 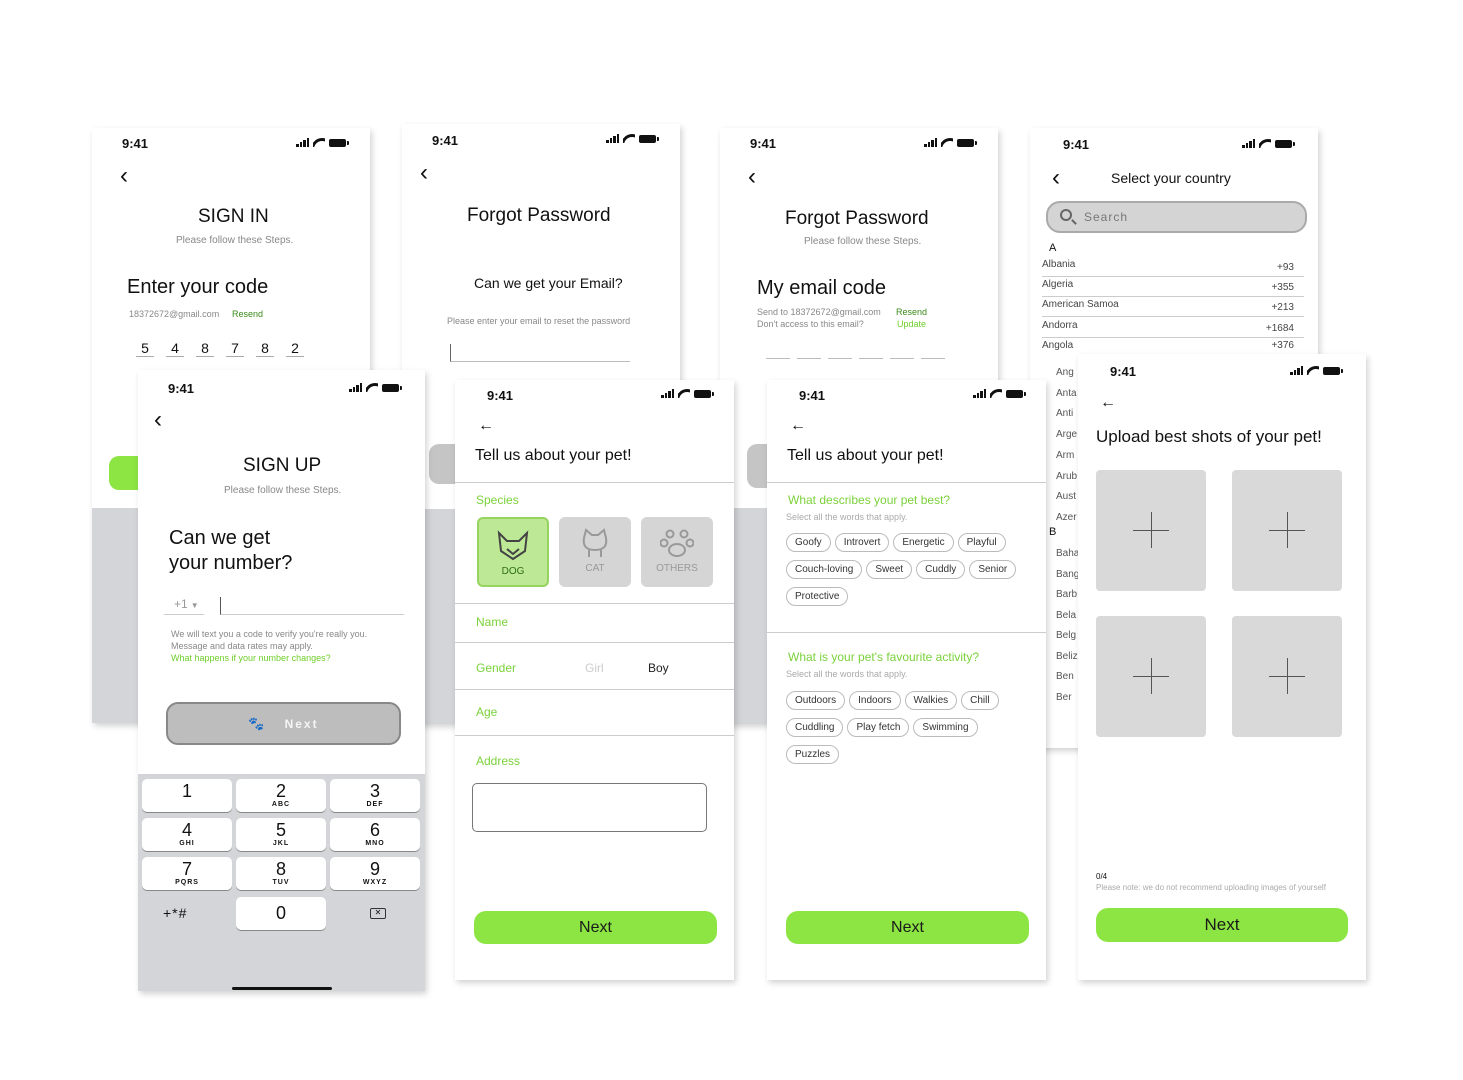 What do you see at coordinates (875, 700) in the screenshot?
I see `activity-chip: Indoors` at bounding box center [875, 700].